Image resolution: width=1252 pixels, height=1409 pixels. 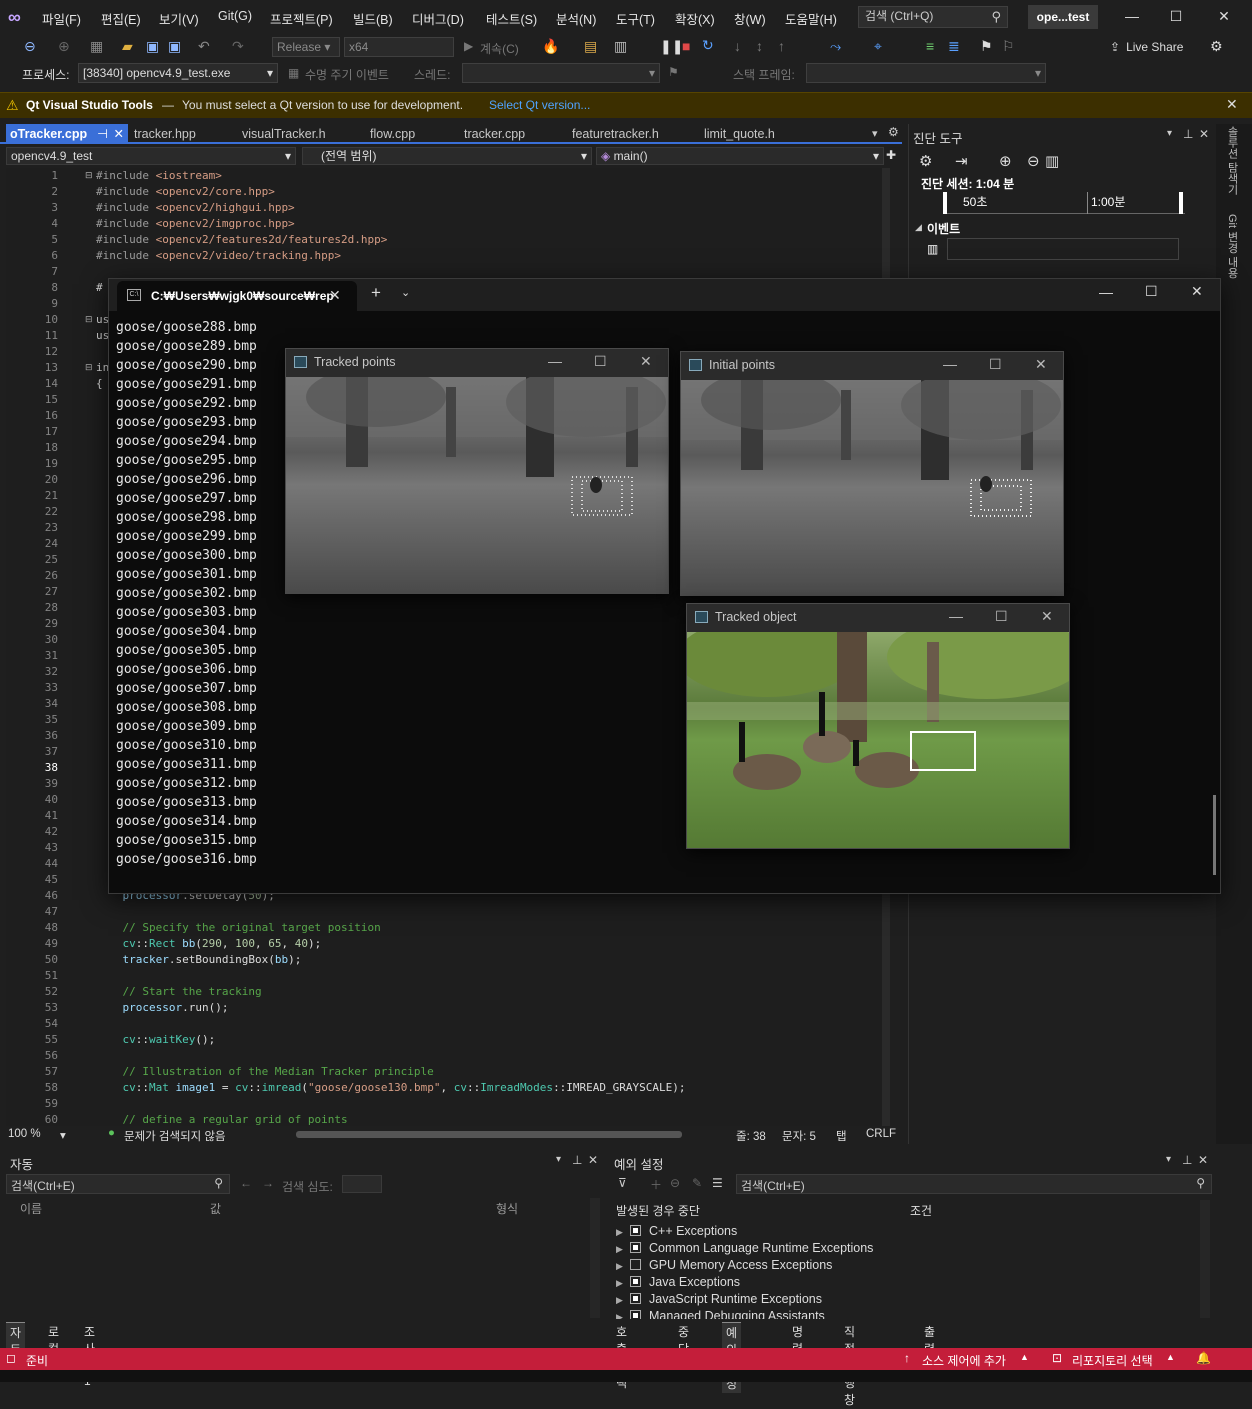 What do you see at coordinates (835, 46) in the screenshot?
I see `diagnostics-icon: ⤳` at bounding box center [835, 46].